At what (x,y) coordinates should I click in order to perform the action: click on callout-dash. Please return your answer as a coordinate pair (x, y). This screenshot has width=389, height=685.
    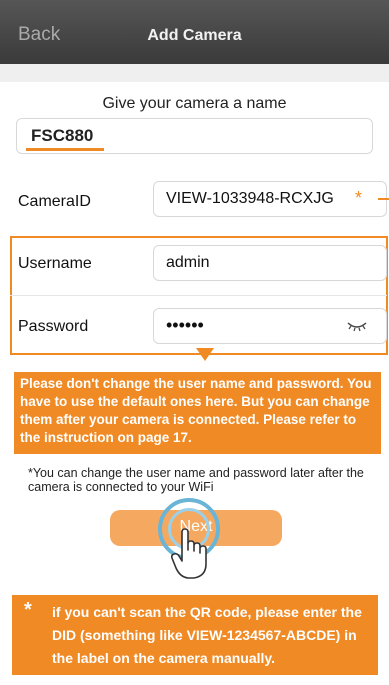
    Looking at the image, I should click on (383, 199).